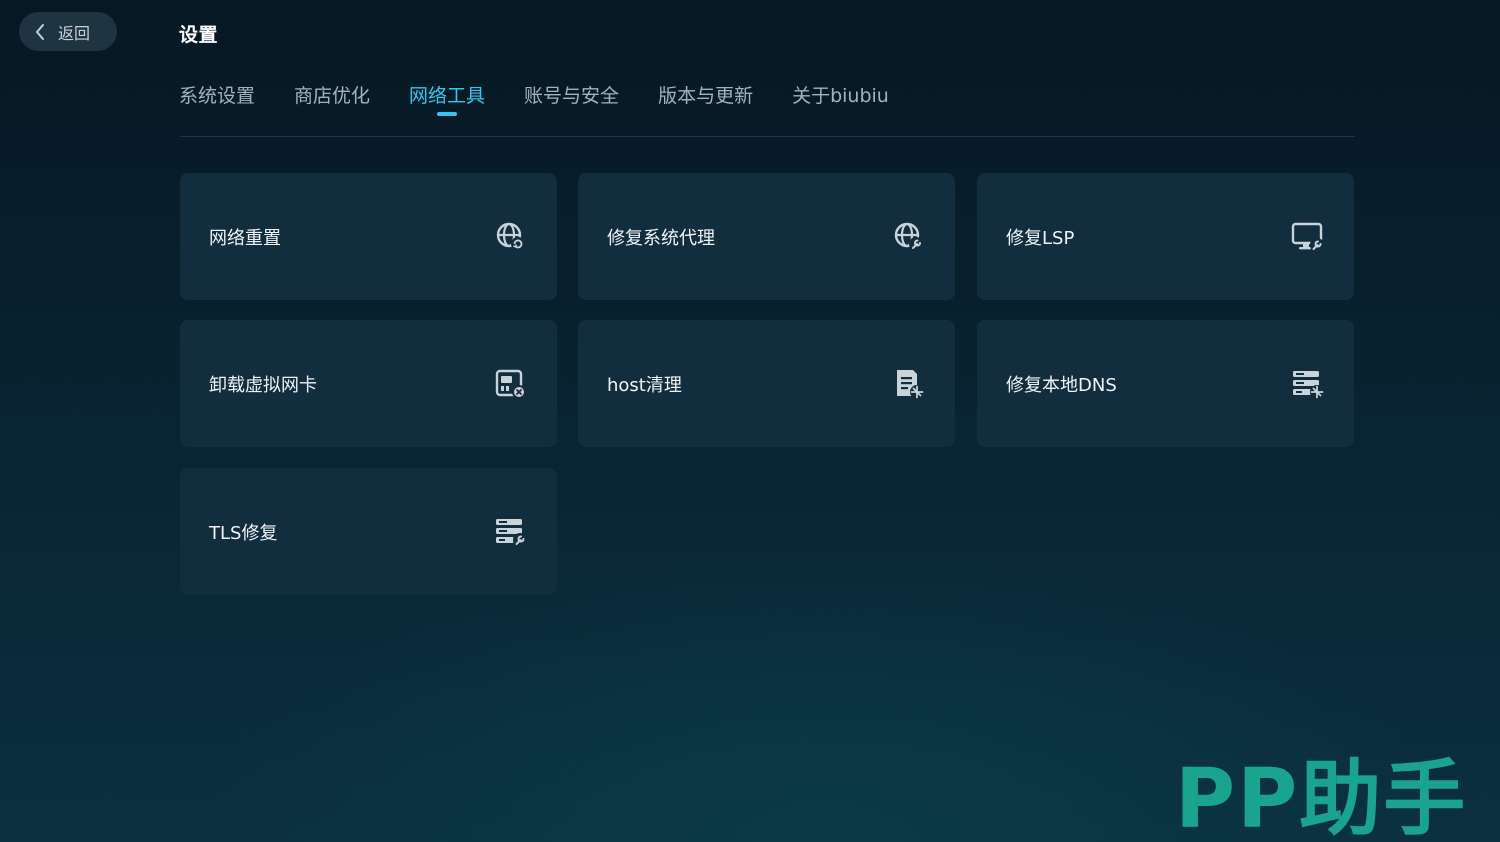 Image resolution: width=1500 pixels, height=842 pixels. What do you see at coordinates (1040, 238) in the screenshot?
I see `card-label: 修复LSP` at bounding box center [1040, 238].